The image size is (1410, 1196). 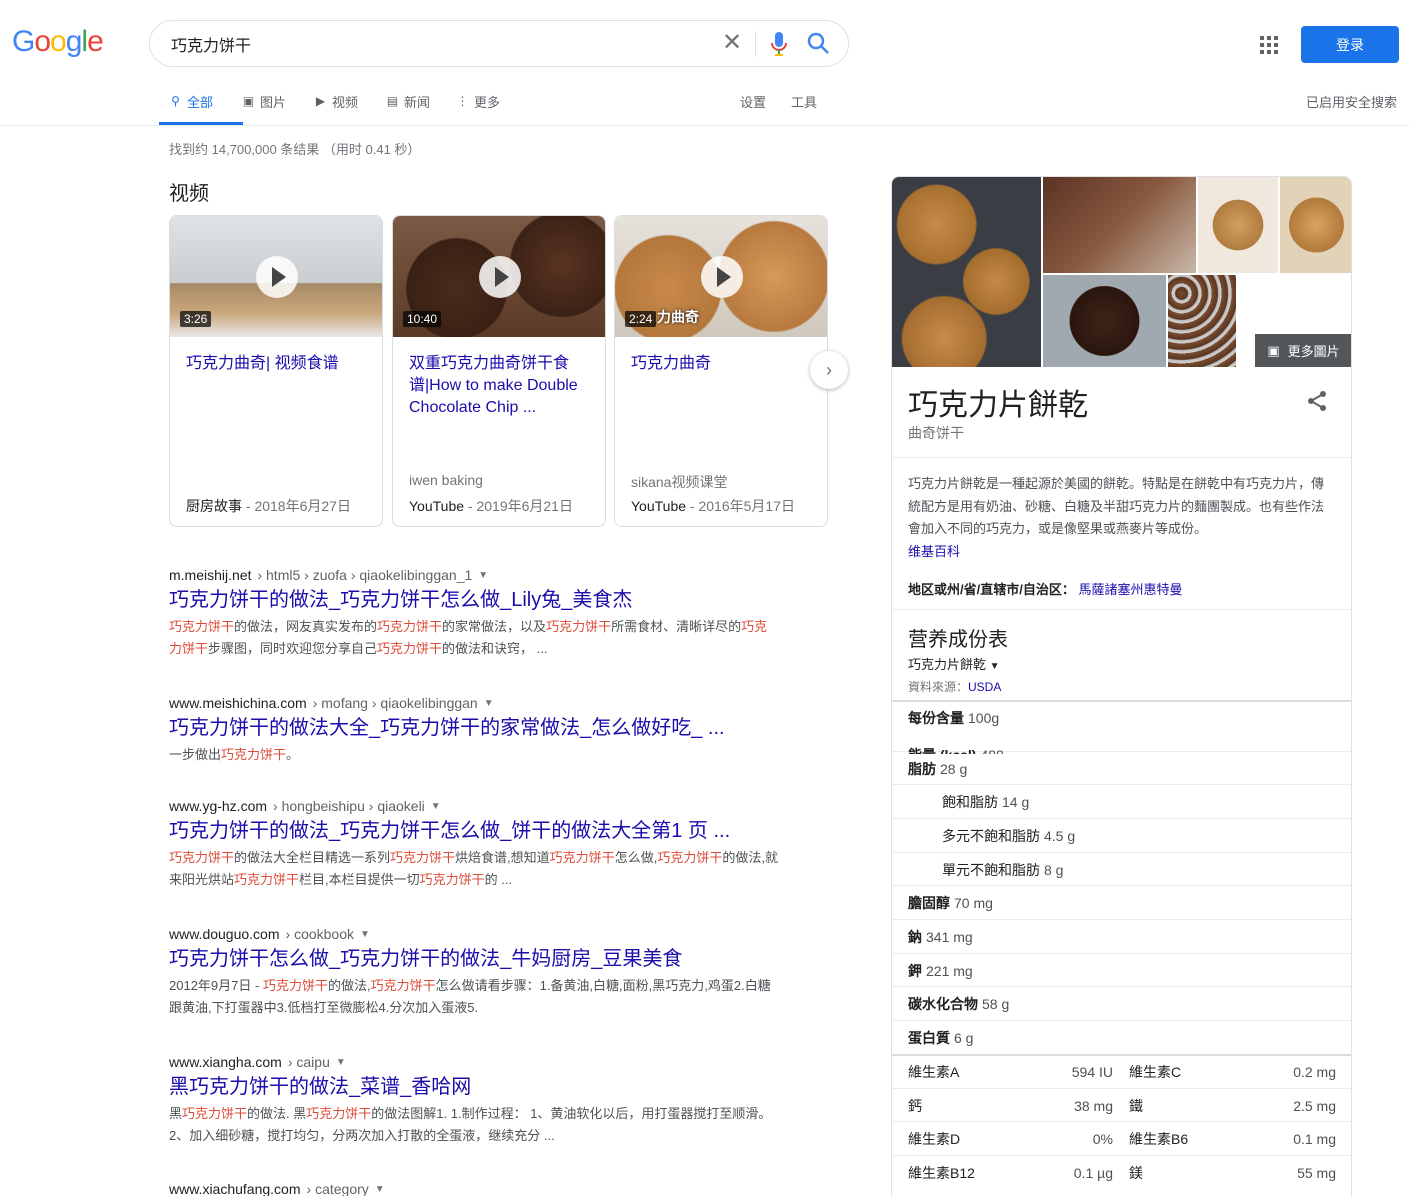 I want to click on result-breadcrumb: › hongbeishipu › qiaokeli, so click(x=349, y=806).